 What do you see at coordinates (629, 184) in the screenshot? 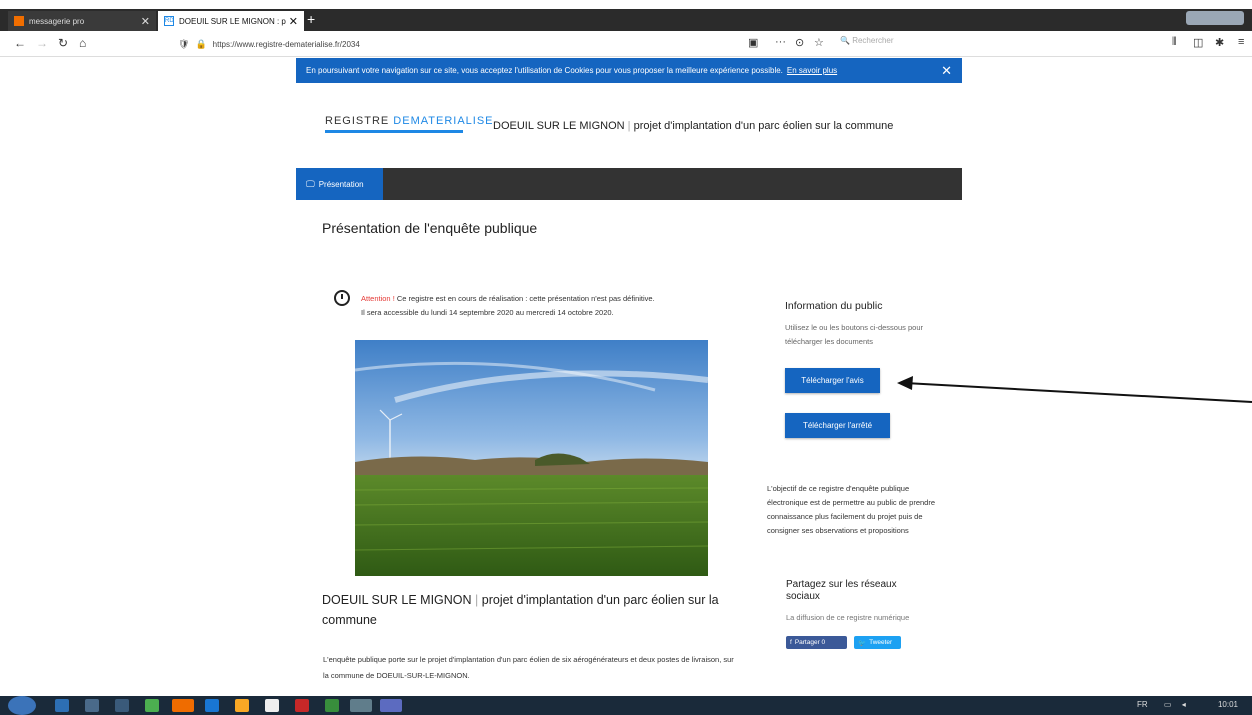
I see `main-menu: 🖵 Présentation` at bounding box center [629, 184].